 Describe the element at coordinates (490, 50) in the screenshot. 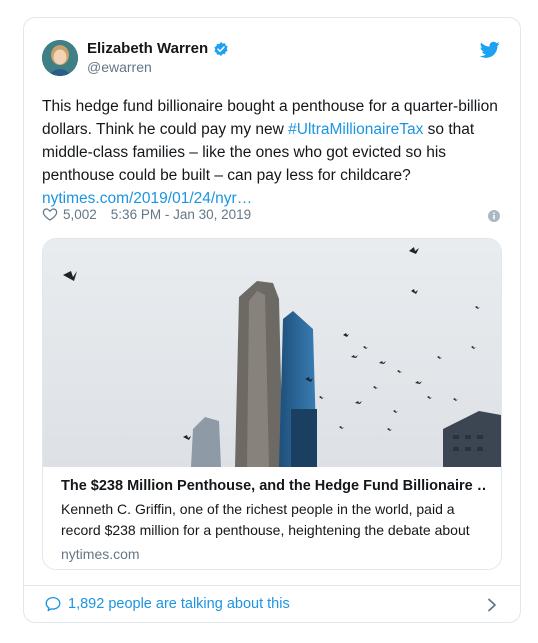

I see `twitter-bird-icon` at that location.